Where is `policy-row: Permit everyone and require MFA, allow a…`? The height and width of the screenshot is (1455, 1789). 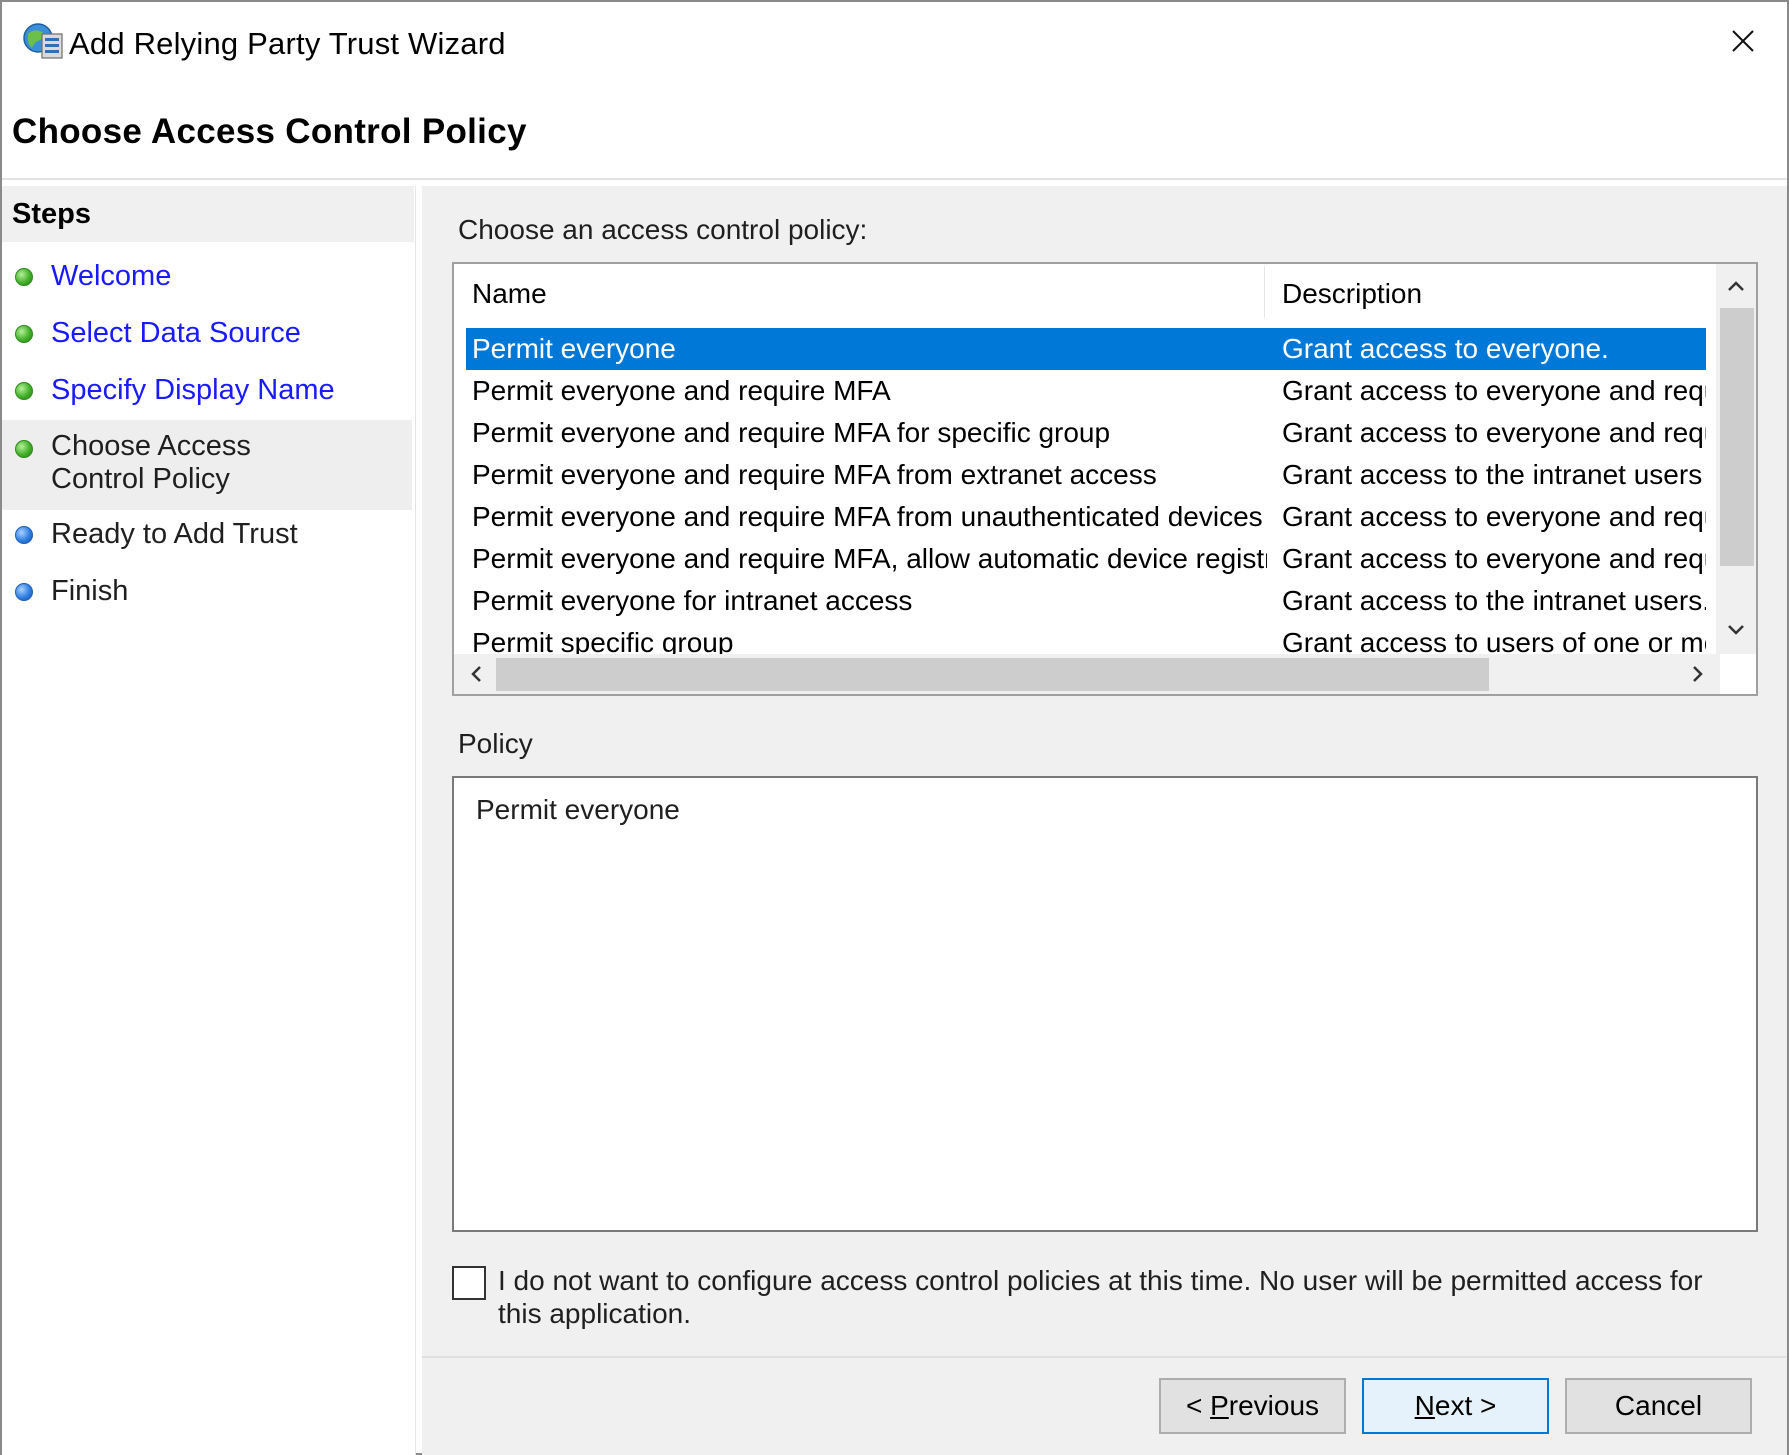
policy-row: Permit everyone and require MFA, allow a… is located at coordinates (1086, 559).